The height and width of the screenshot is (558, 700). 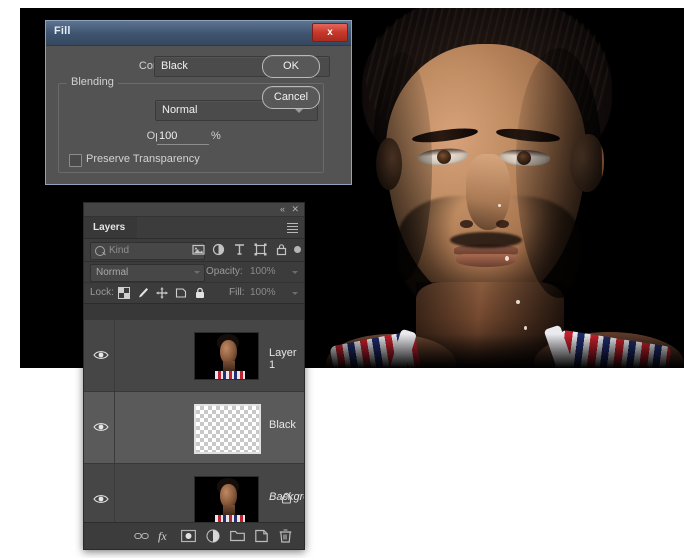 I want to click on new-group-icon, so click(x=237, y=536).